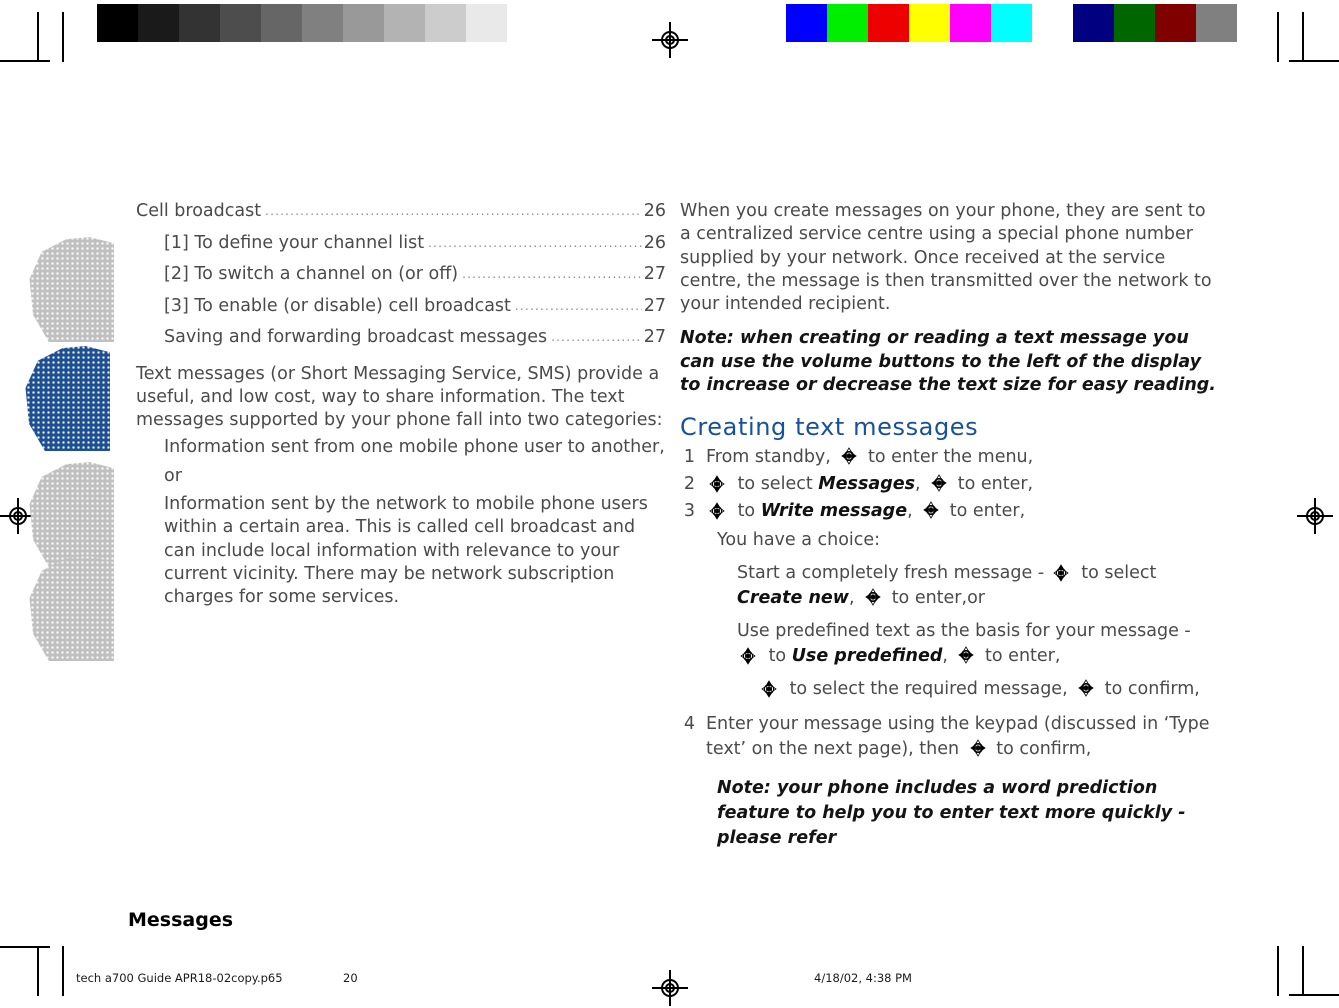  I want to click on toc-entry-label: [2] To switch a channel on (or off), so click(311, 274).